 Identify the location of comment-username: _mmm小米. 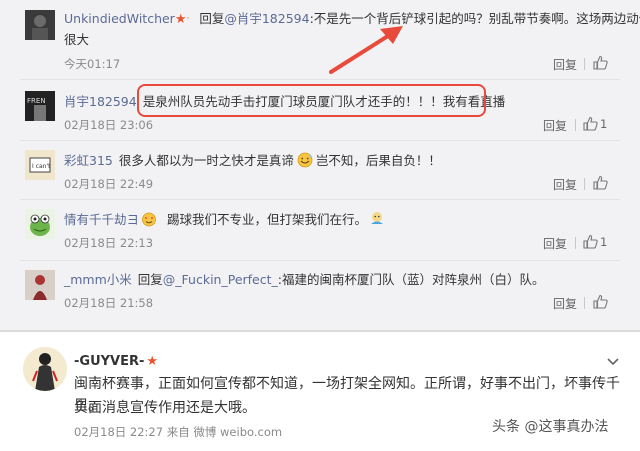
(98, 279).